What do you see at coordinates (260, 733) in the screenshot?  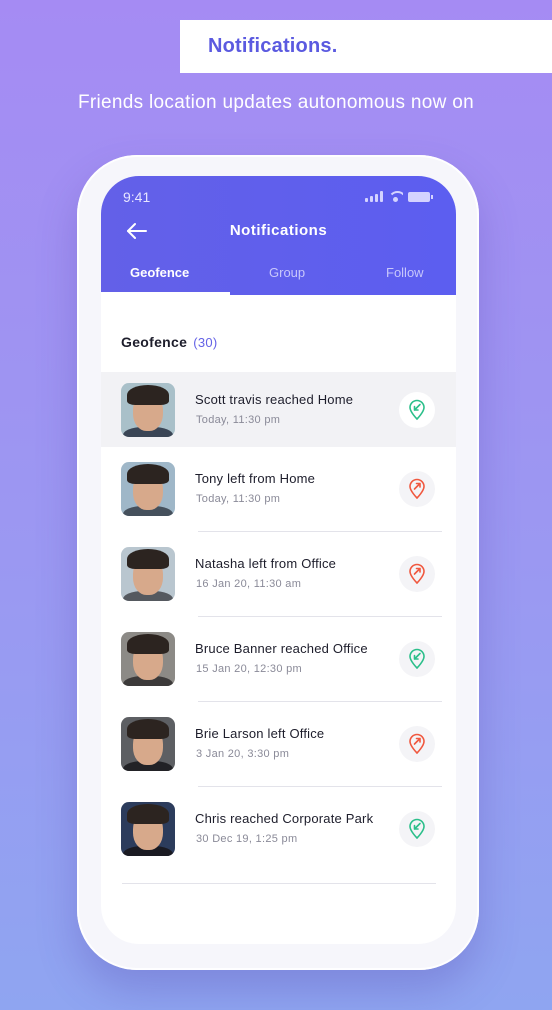 I see `notification-title: Brie Larson left Office` at bounding box center [260, 733].